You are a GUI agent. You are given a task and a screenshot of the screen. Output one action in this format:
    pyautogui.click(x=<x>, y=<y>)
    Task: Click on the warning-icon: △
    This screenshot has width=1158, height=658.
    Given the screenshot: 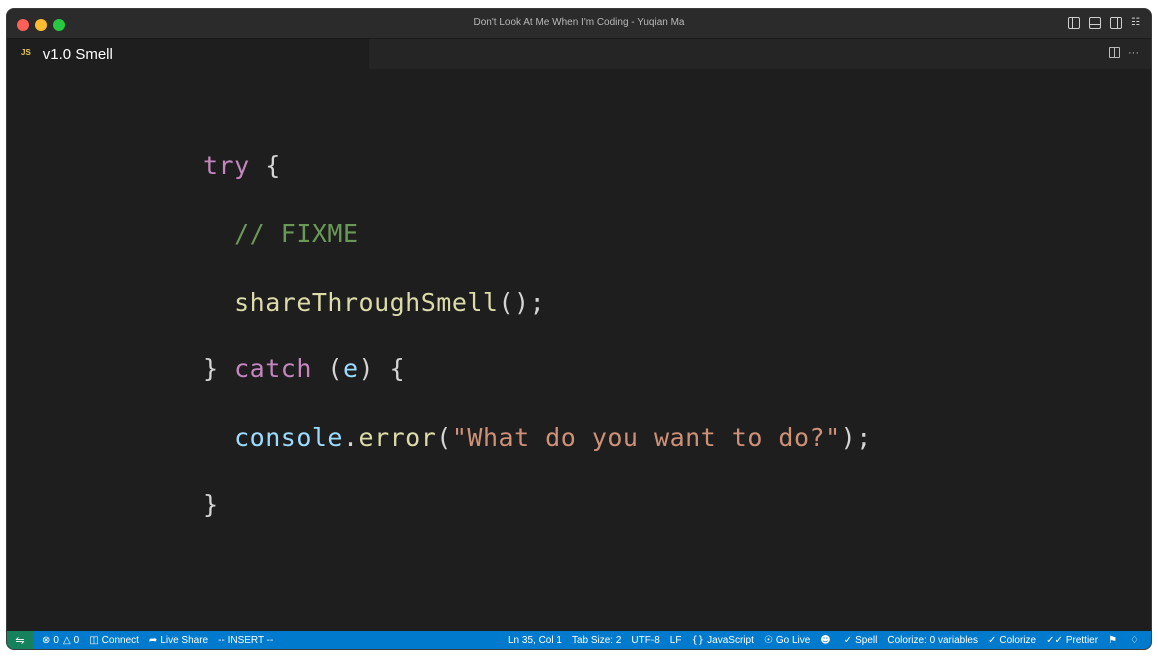 What is the action you would take?
    pyautogui.click(x=66, y=640)
    